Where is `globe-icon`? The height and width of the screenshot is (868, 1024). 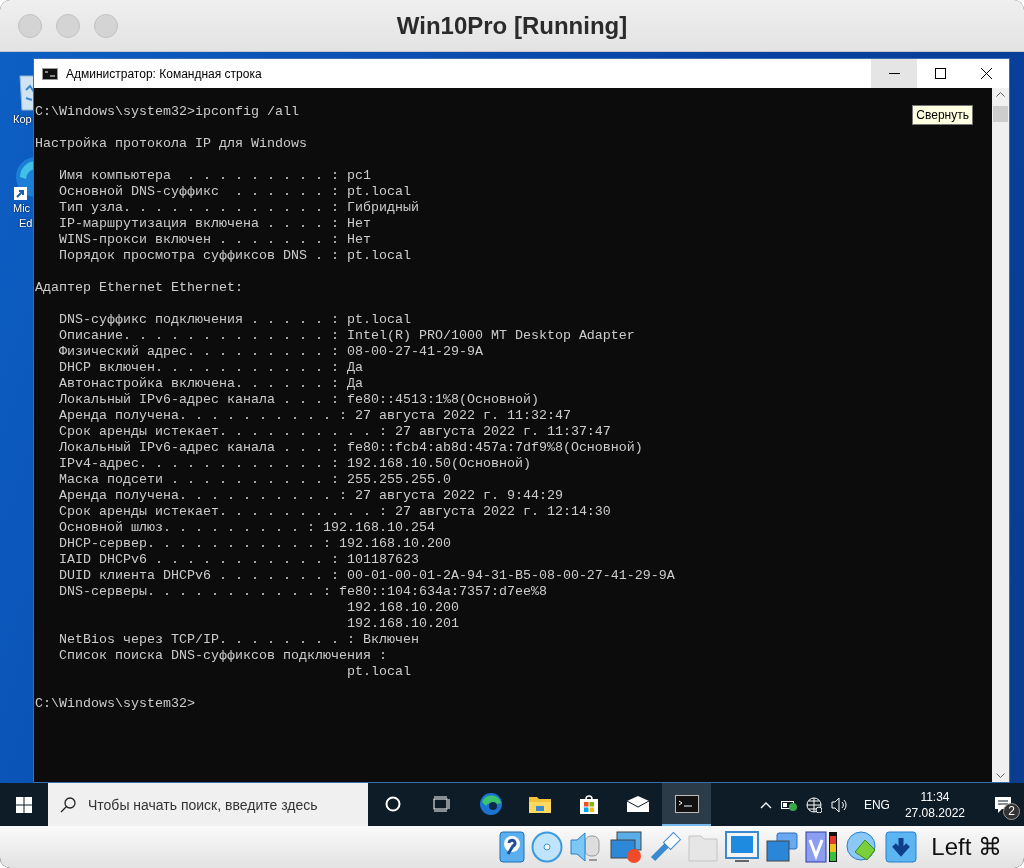 globe-icon is located at coordinates (813, 804).